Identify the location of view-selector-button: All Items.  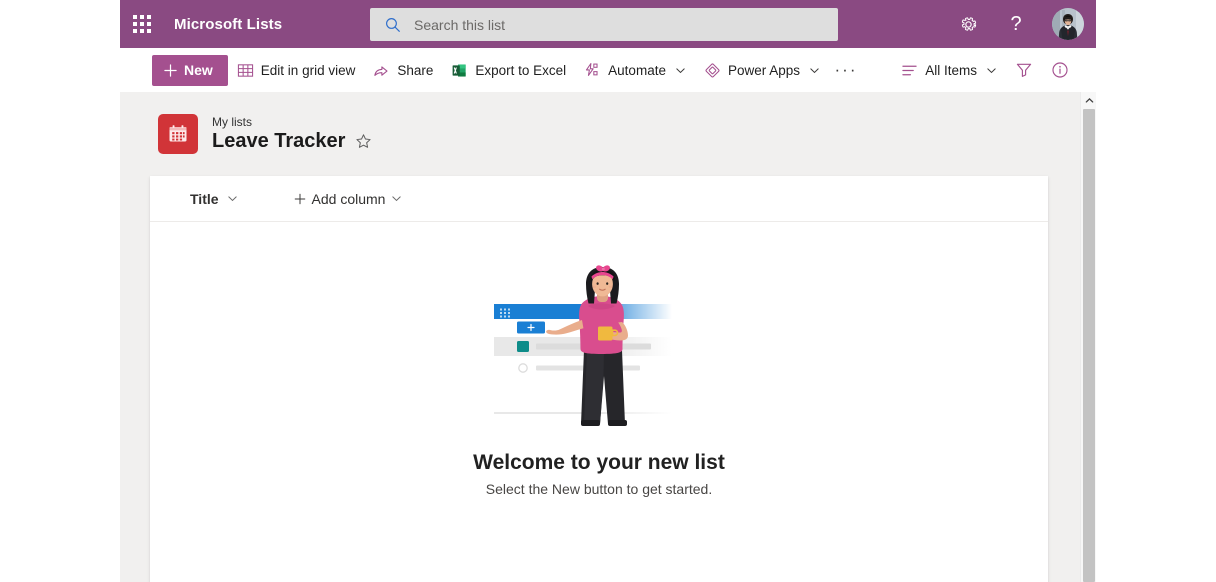
(949, 70).